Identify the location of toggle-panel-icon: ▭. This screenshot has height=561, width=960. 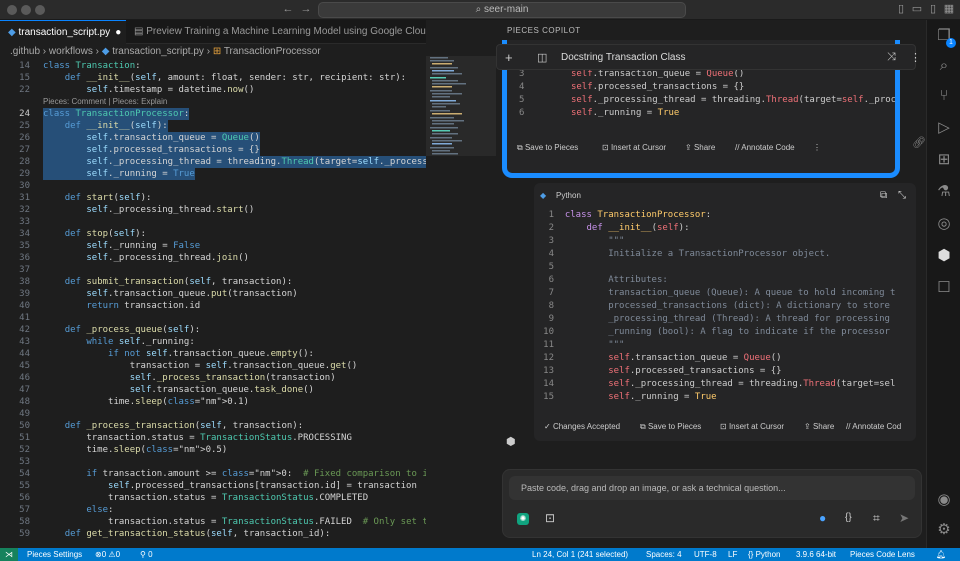
(917, 9).